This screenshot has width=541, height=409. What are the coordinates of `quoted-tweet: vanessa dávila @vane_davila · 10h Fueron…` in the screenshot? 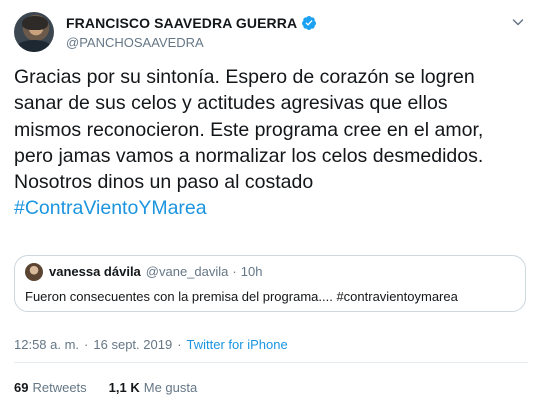 It's located at (270, 283).